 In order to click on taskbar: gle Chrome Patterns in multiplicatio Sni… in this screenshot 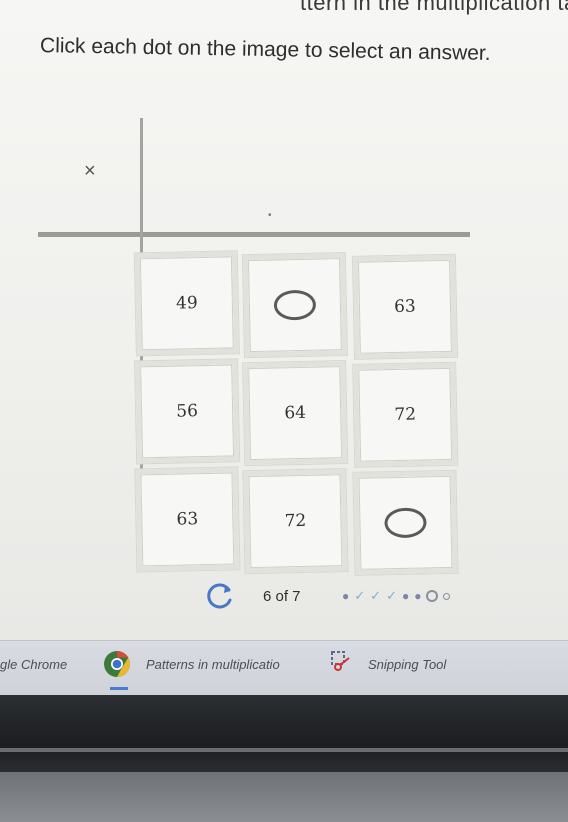, I will do `click(284, 668)`.